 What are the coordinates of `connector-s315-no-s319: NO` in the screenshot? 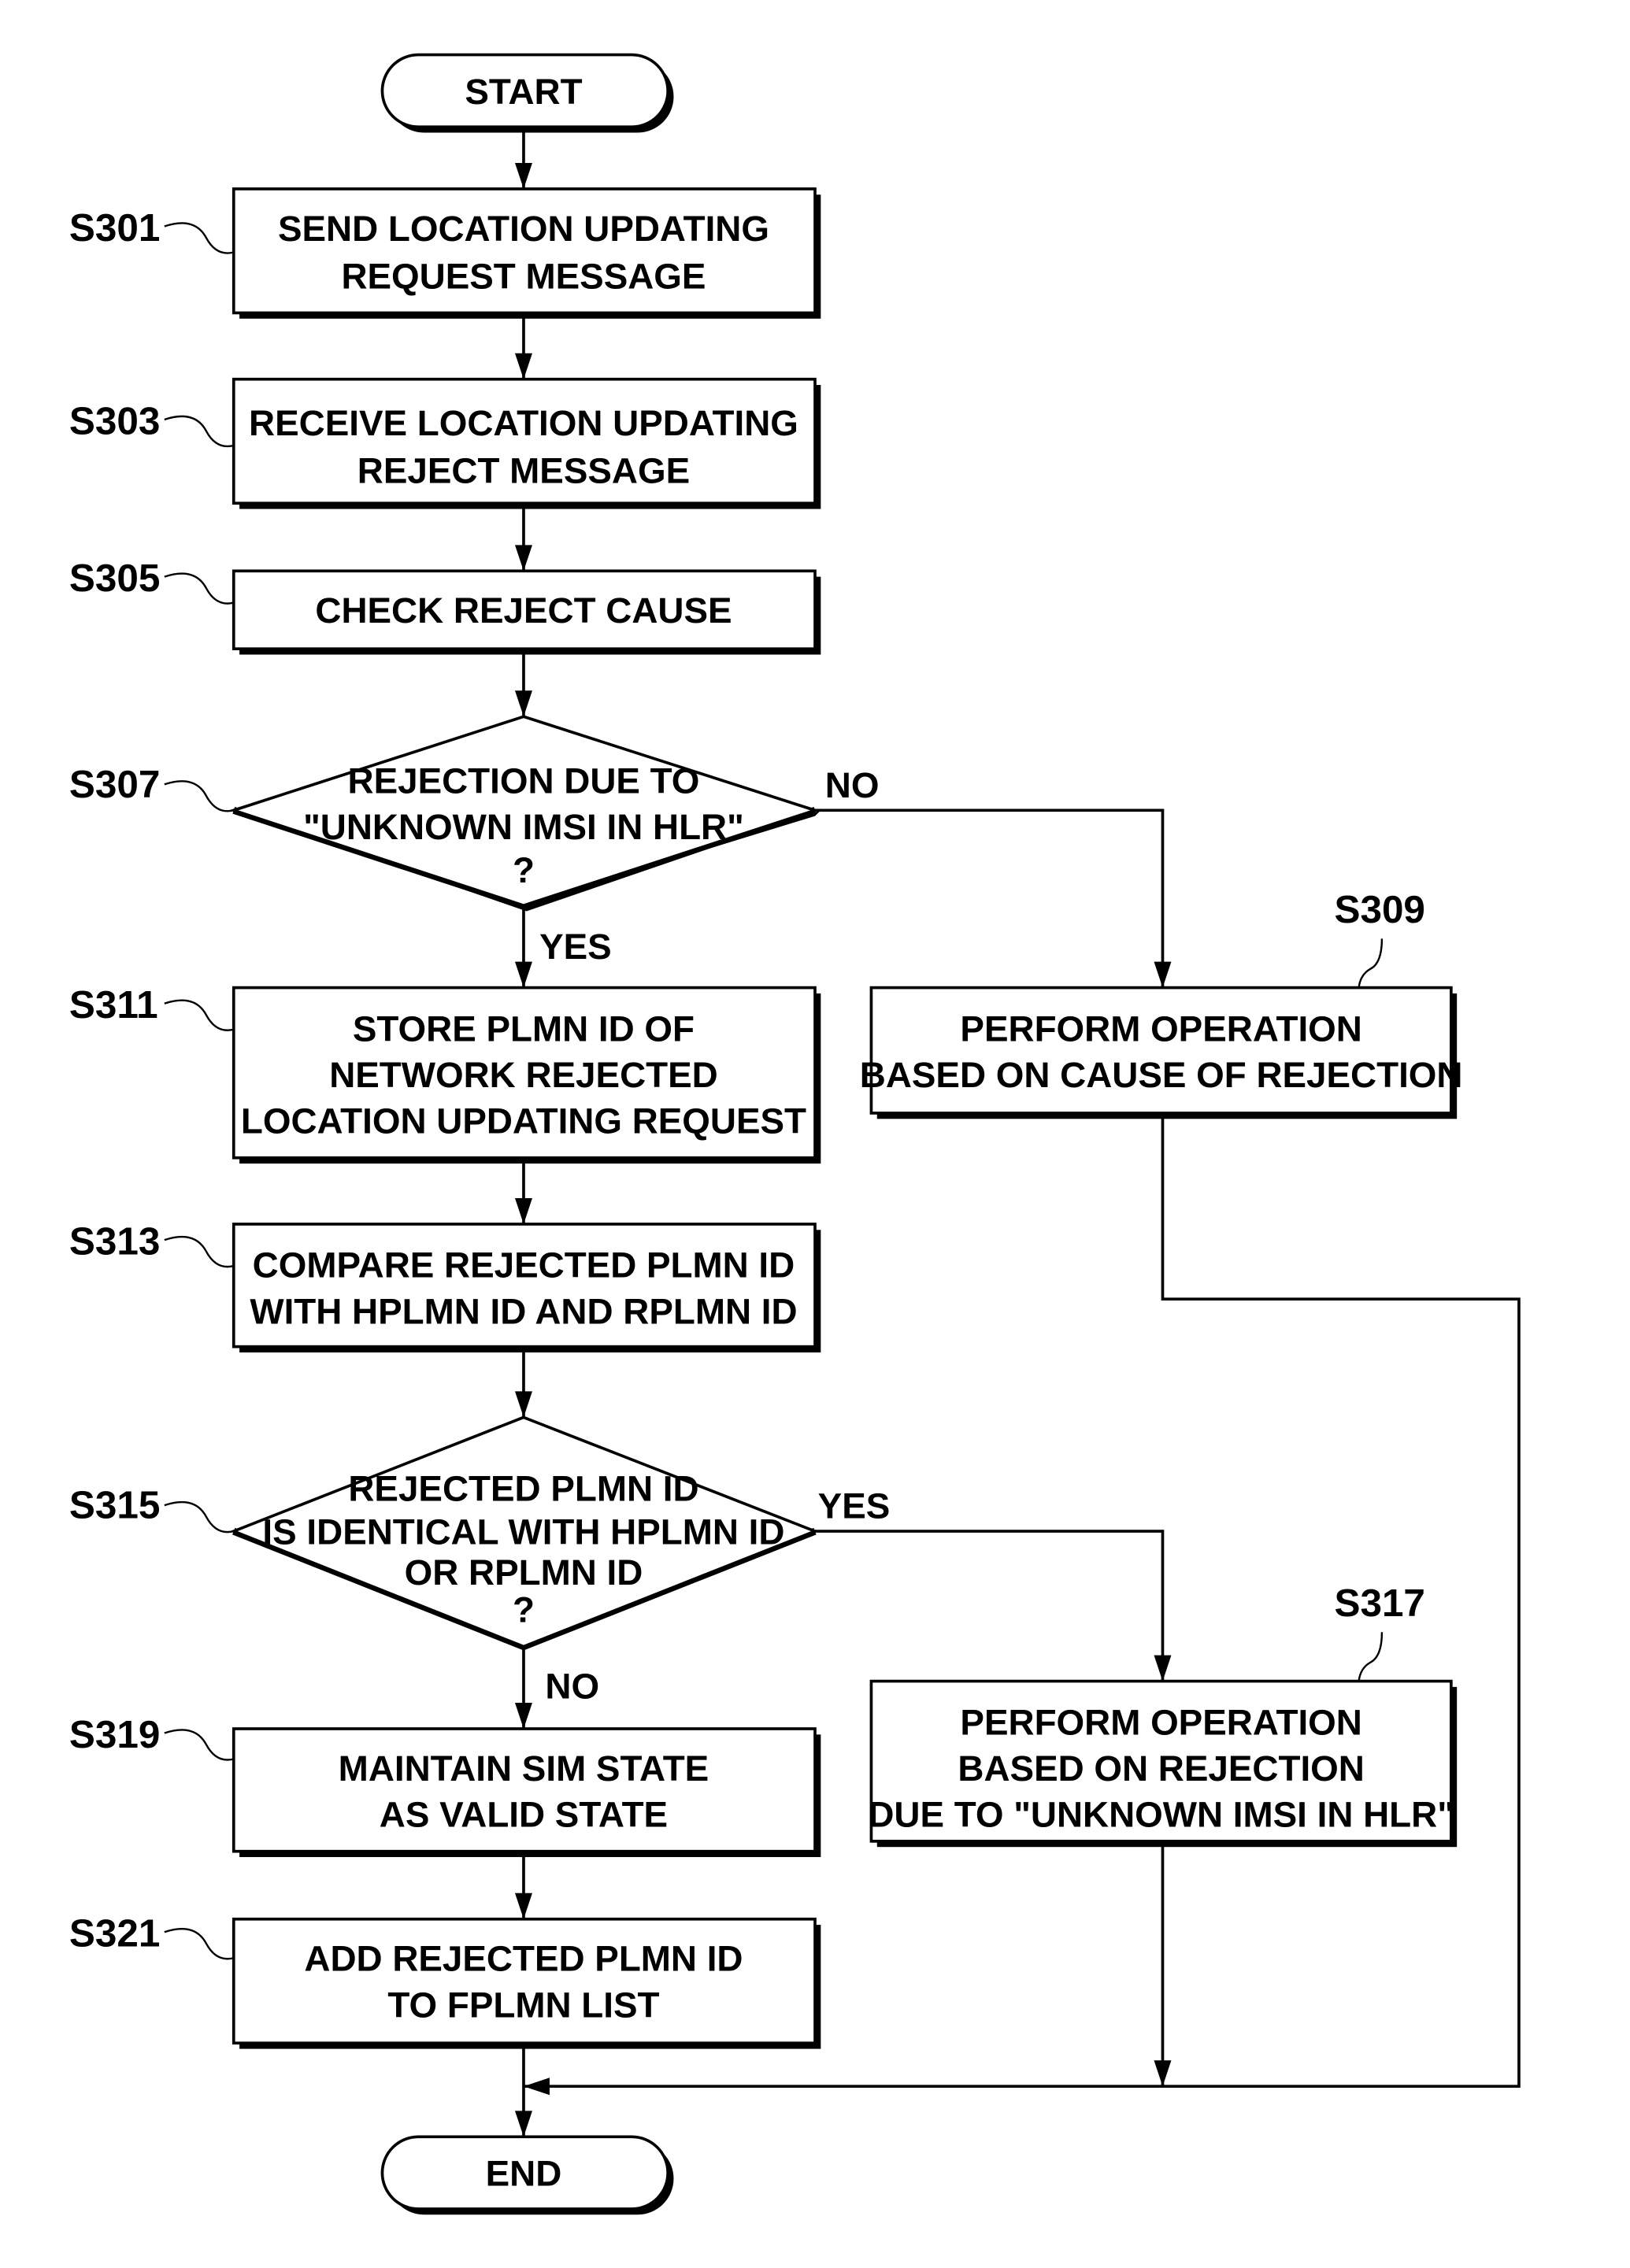 It's located at (556, 1688).